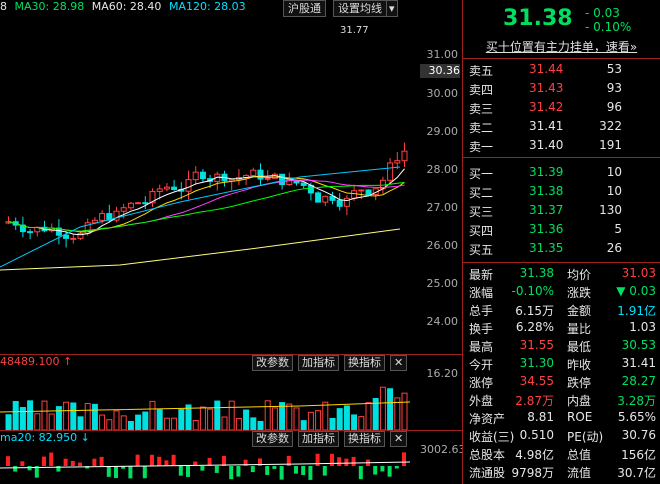 The image size is (660, 484). What do you see at coordinates (561, 328) in the screenshot?
I see `stat-row: 换手 6.28% 量比 1.03` at bounding box center [561, 328].